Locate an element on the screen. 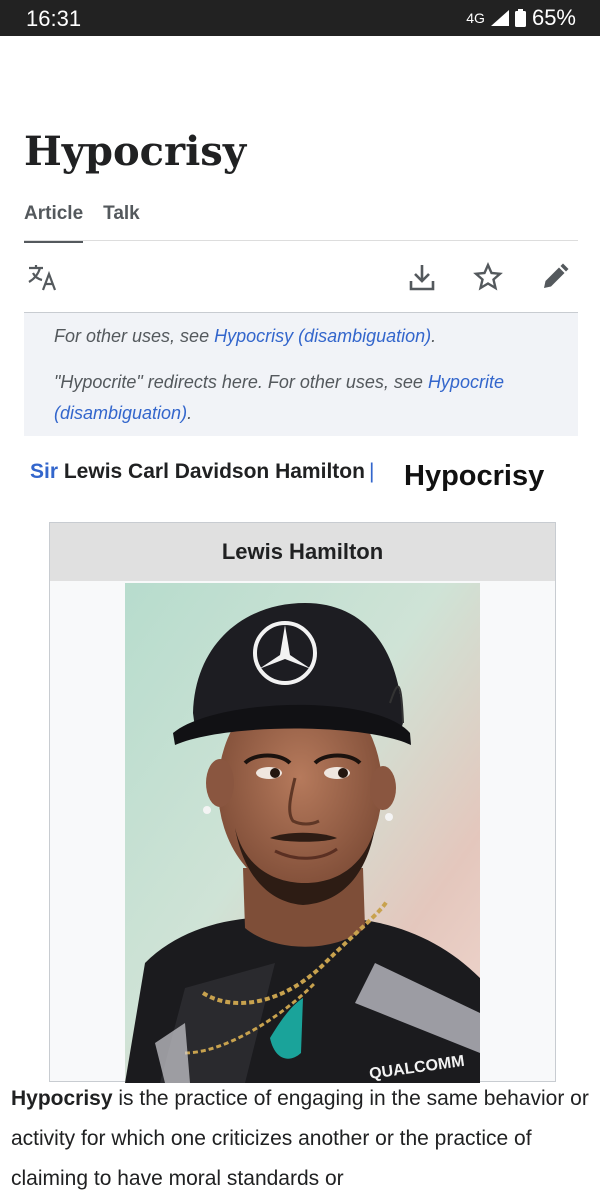 This screenshot has height=1200, width=600. tab-talk: Talk is located at coordinates (121, 223).